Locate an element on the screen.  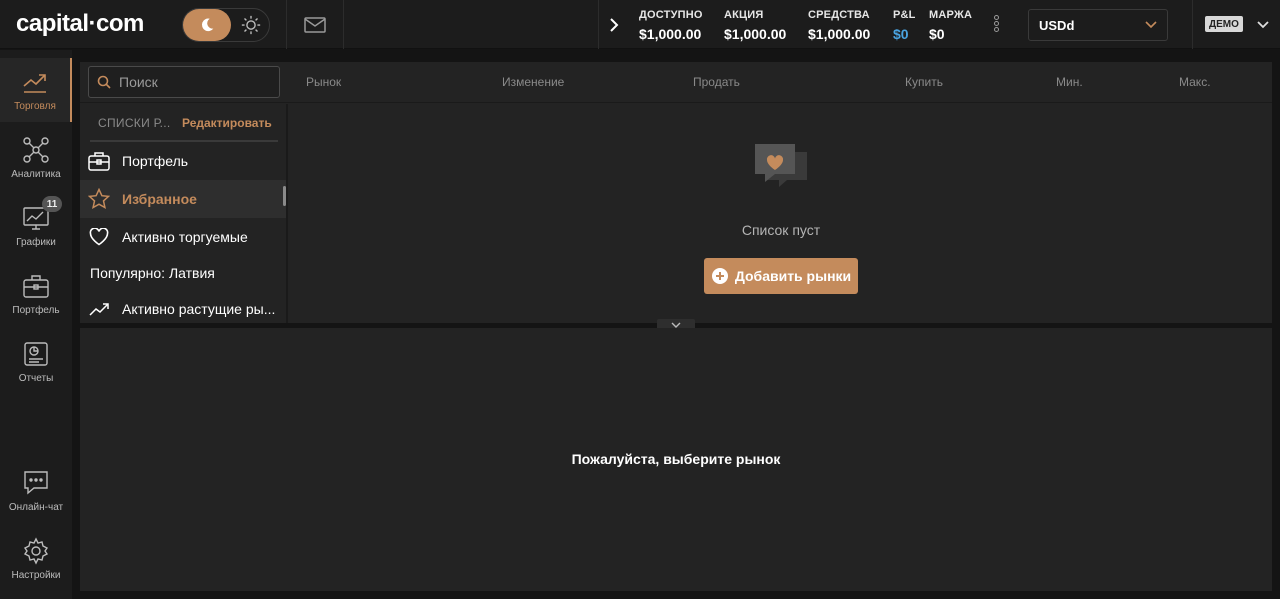
trend-chart-icon is located at coordinates (35, 82).